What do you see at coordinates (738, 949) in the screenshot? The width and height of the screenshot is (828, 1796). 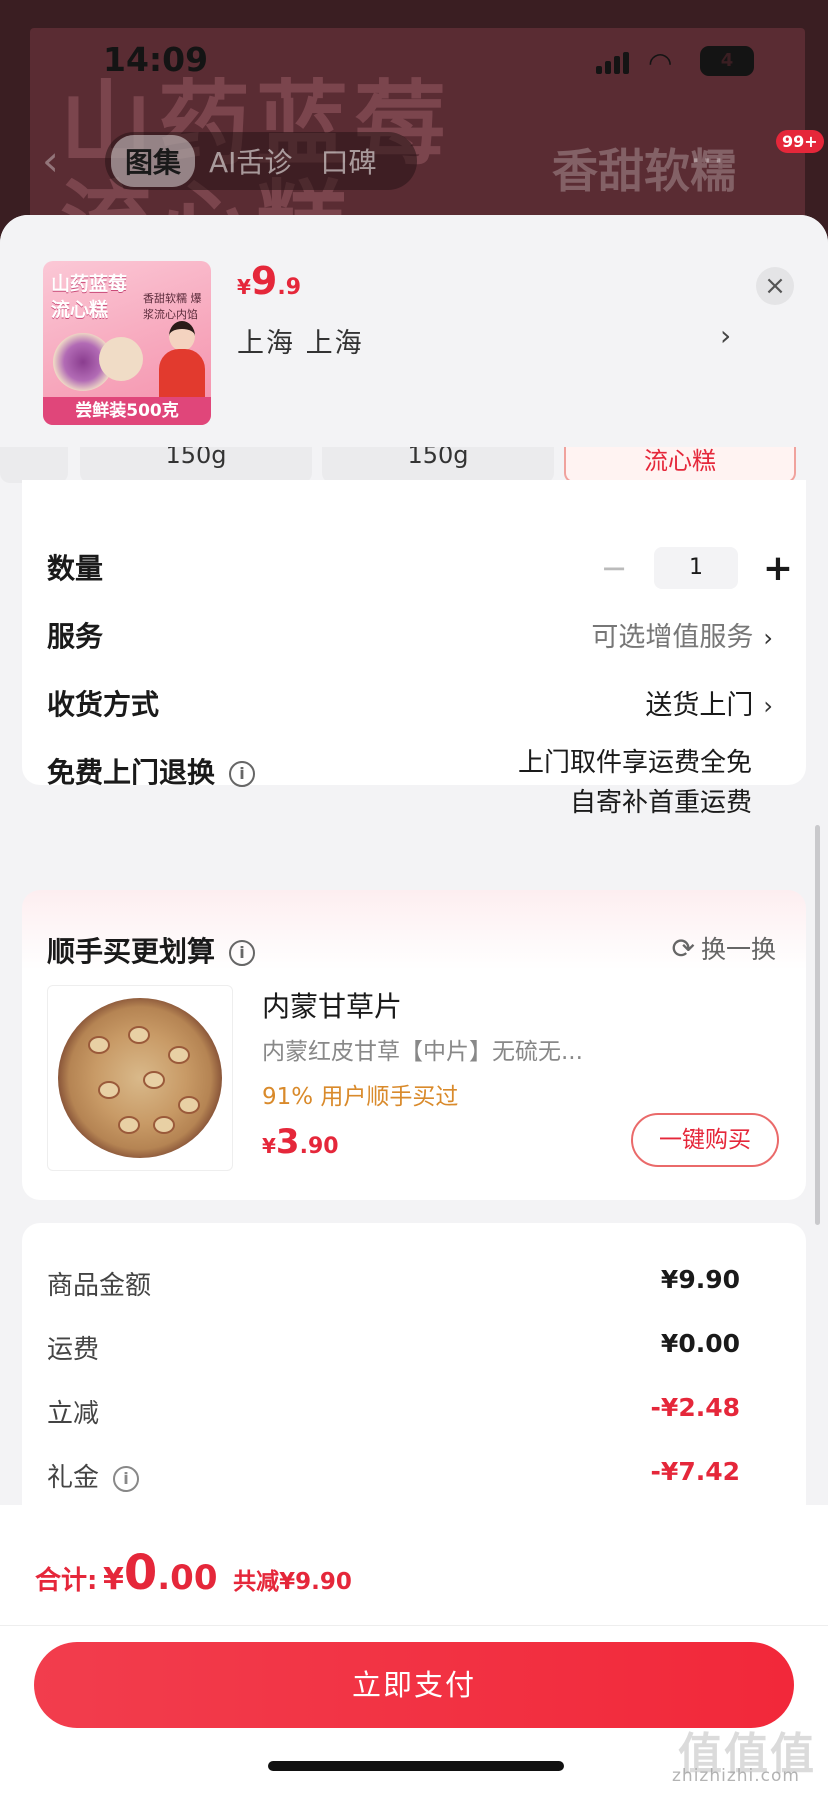 I see `refresh-label: 换一换` at bounding box center [738, 949].